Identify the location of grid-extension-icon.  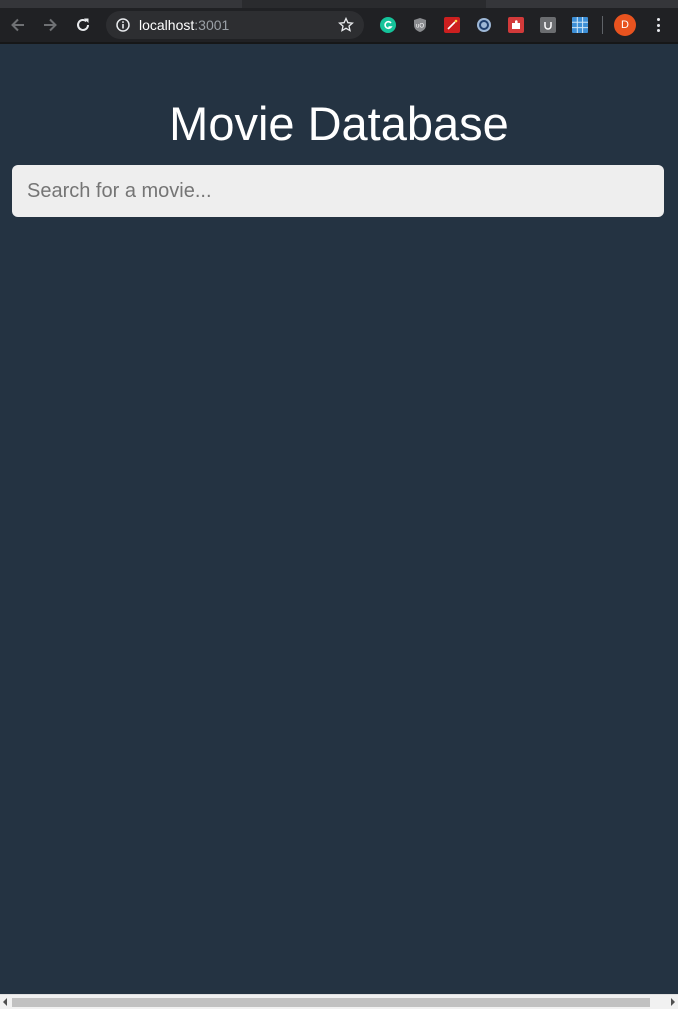
(580, 25).